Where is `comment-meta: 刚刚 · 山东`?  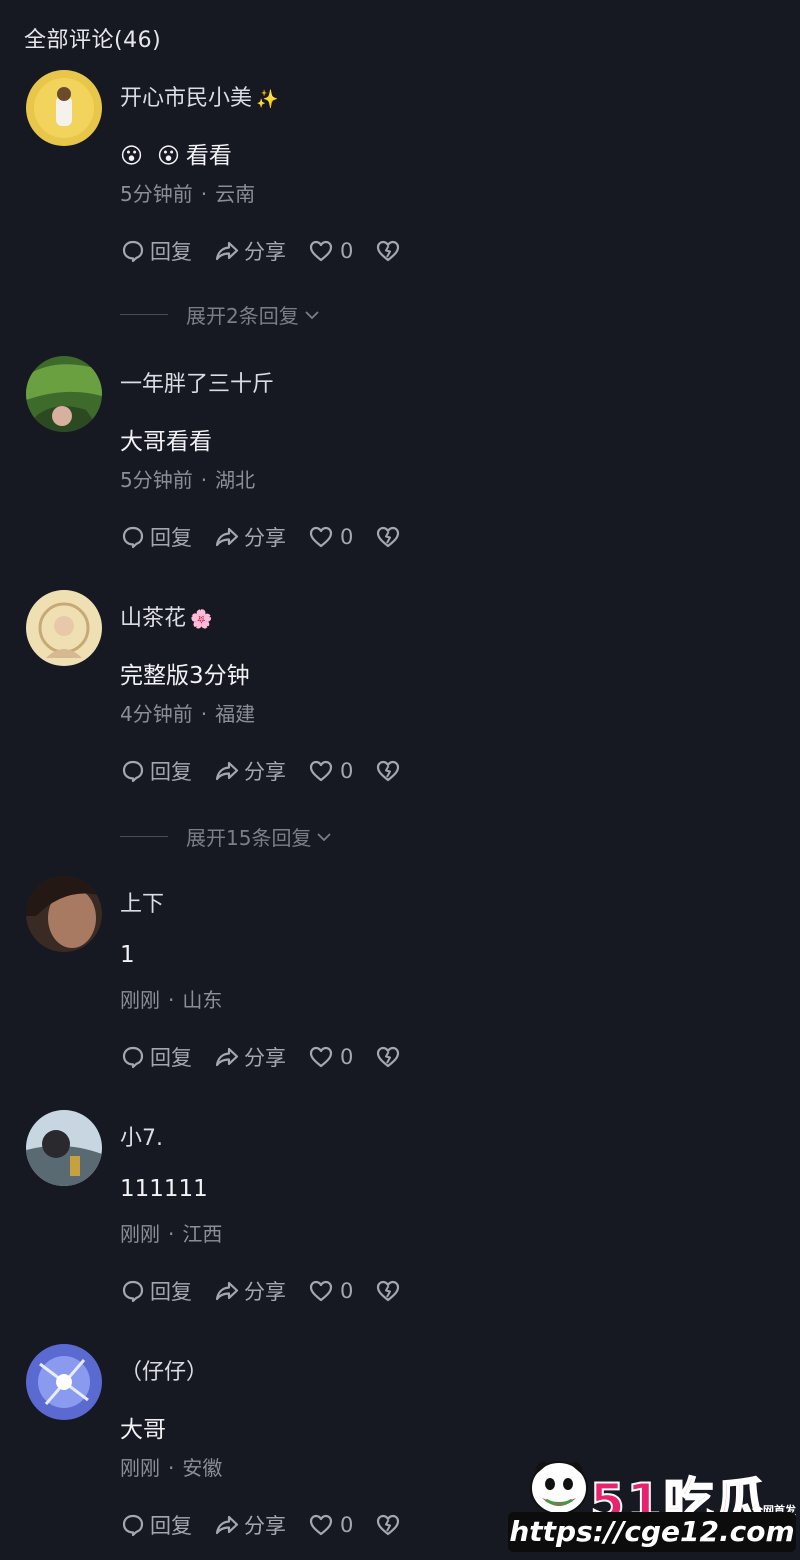 comment-meta: 刚刚 · 山东 is located at coordinates (171, 1000).